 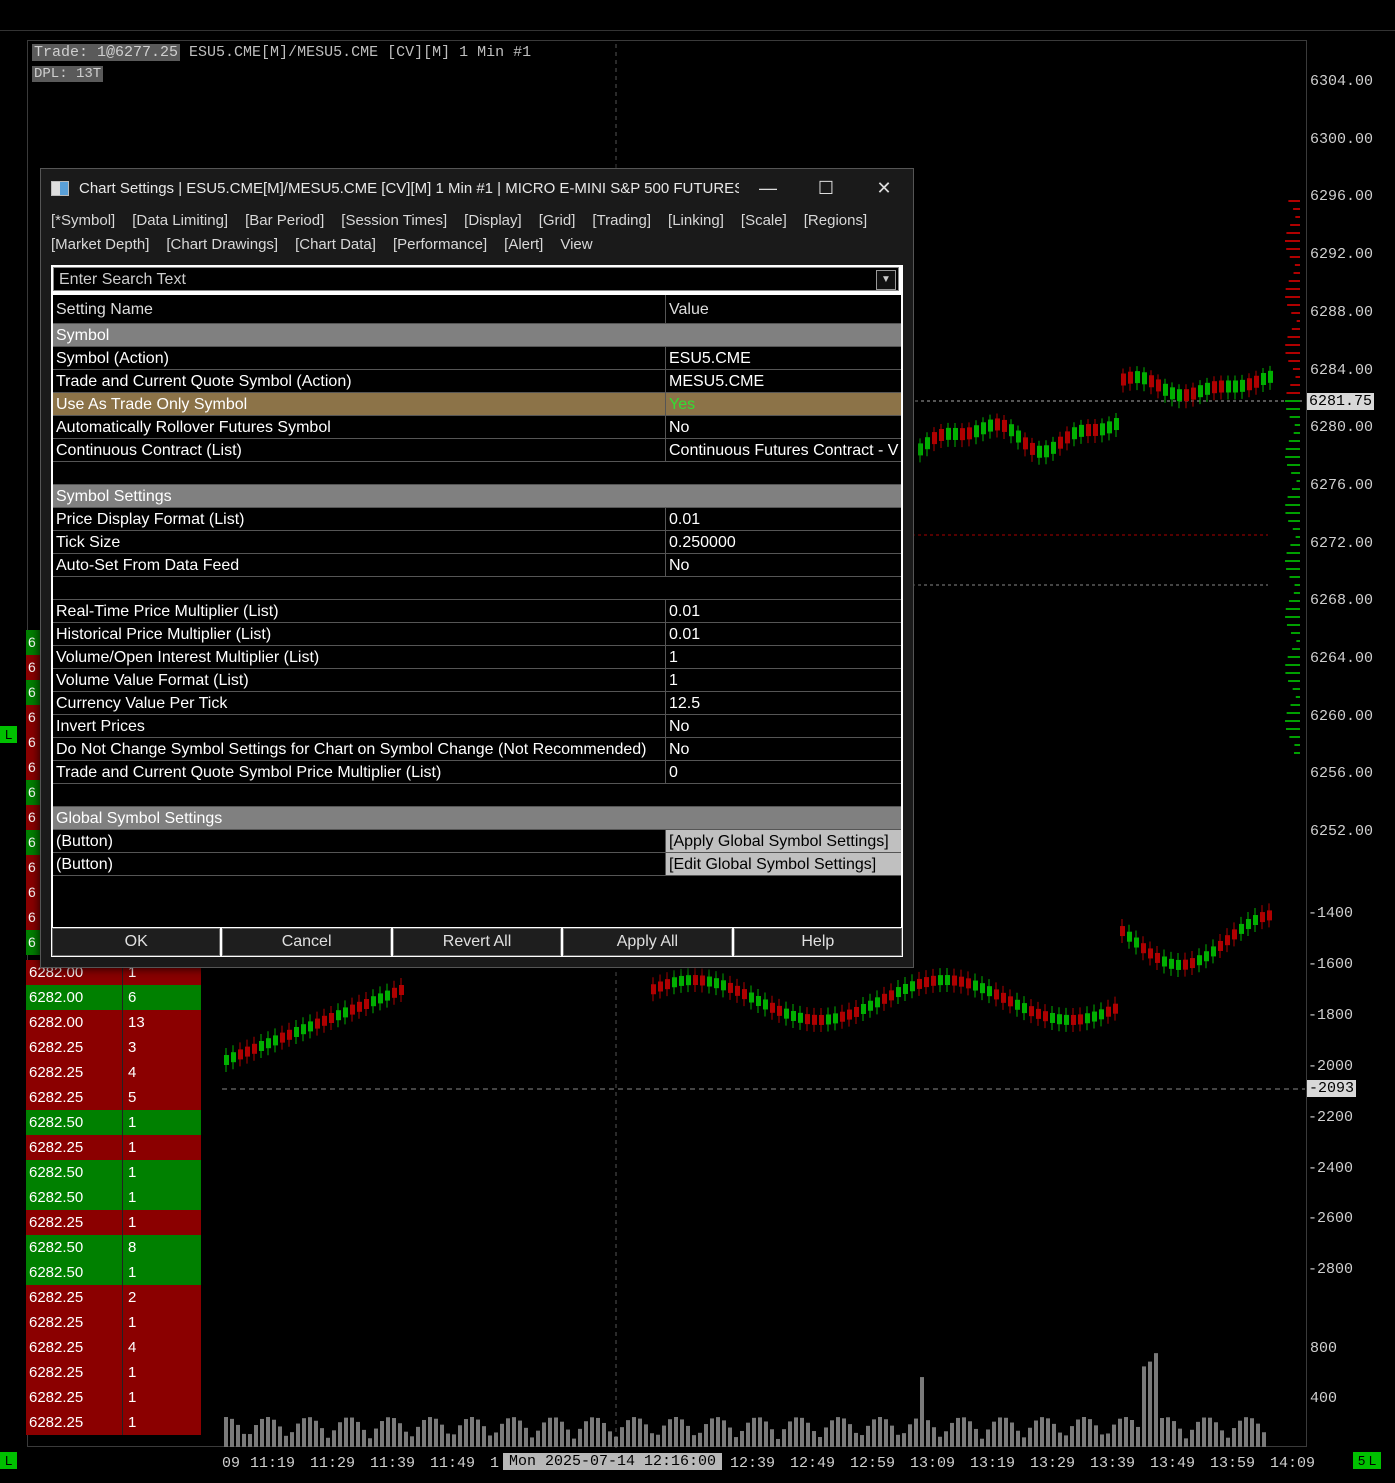 What do you see at coordinates (74, 1197) in the screenshot?
I see `ts-price: 6282.50` at bounding box center [74, 1197].